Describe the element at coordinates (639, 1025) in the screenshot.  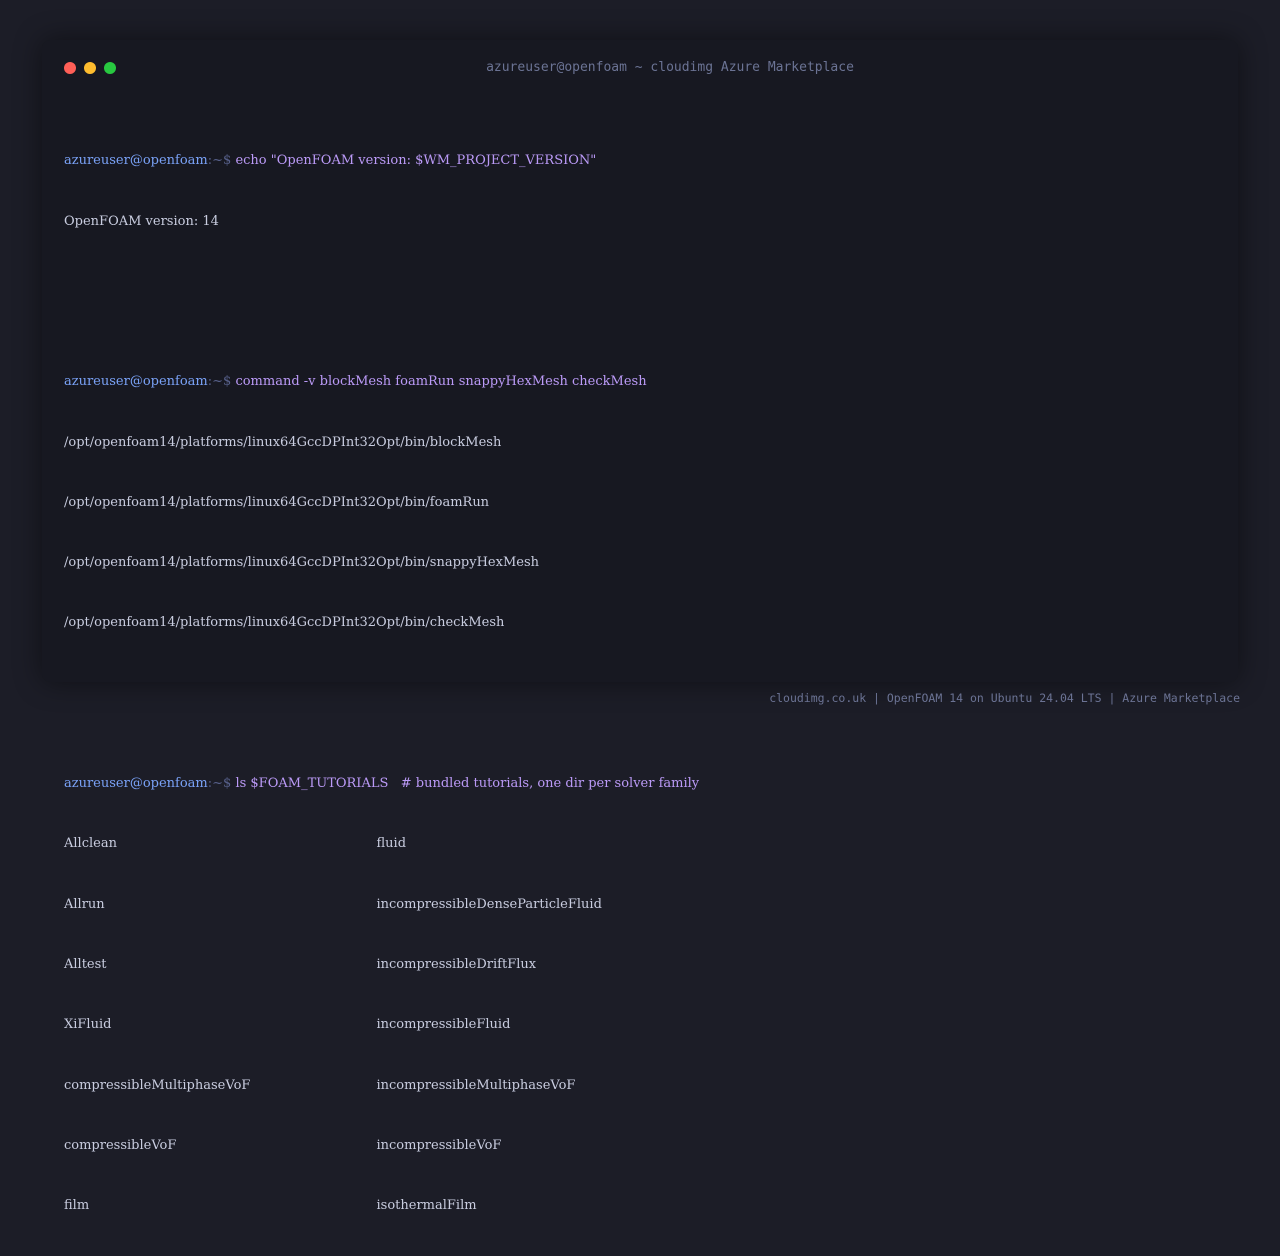
I see `listing-row: XiFluid incompressibleFluid` at that location.